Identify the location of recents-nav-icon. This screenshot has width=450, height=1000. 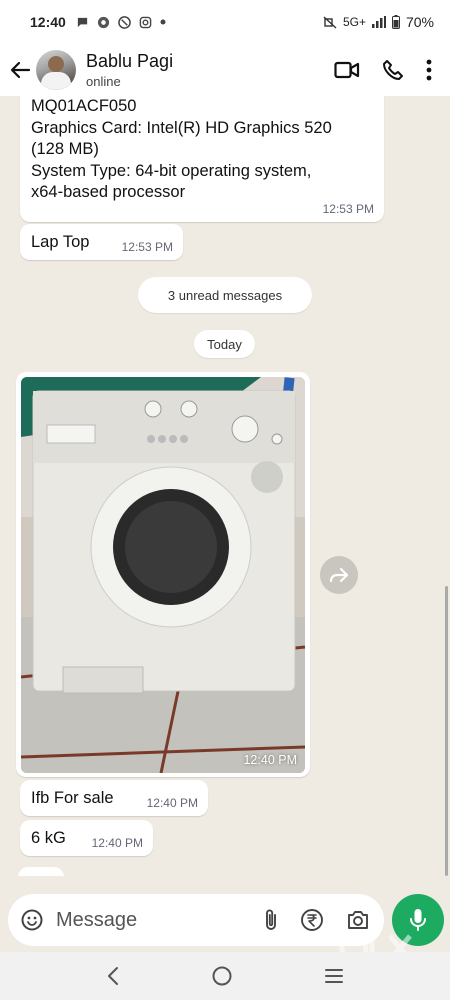
(334, 976).